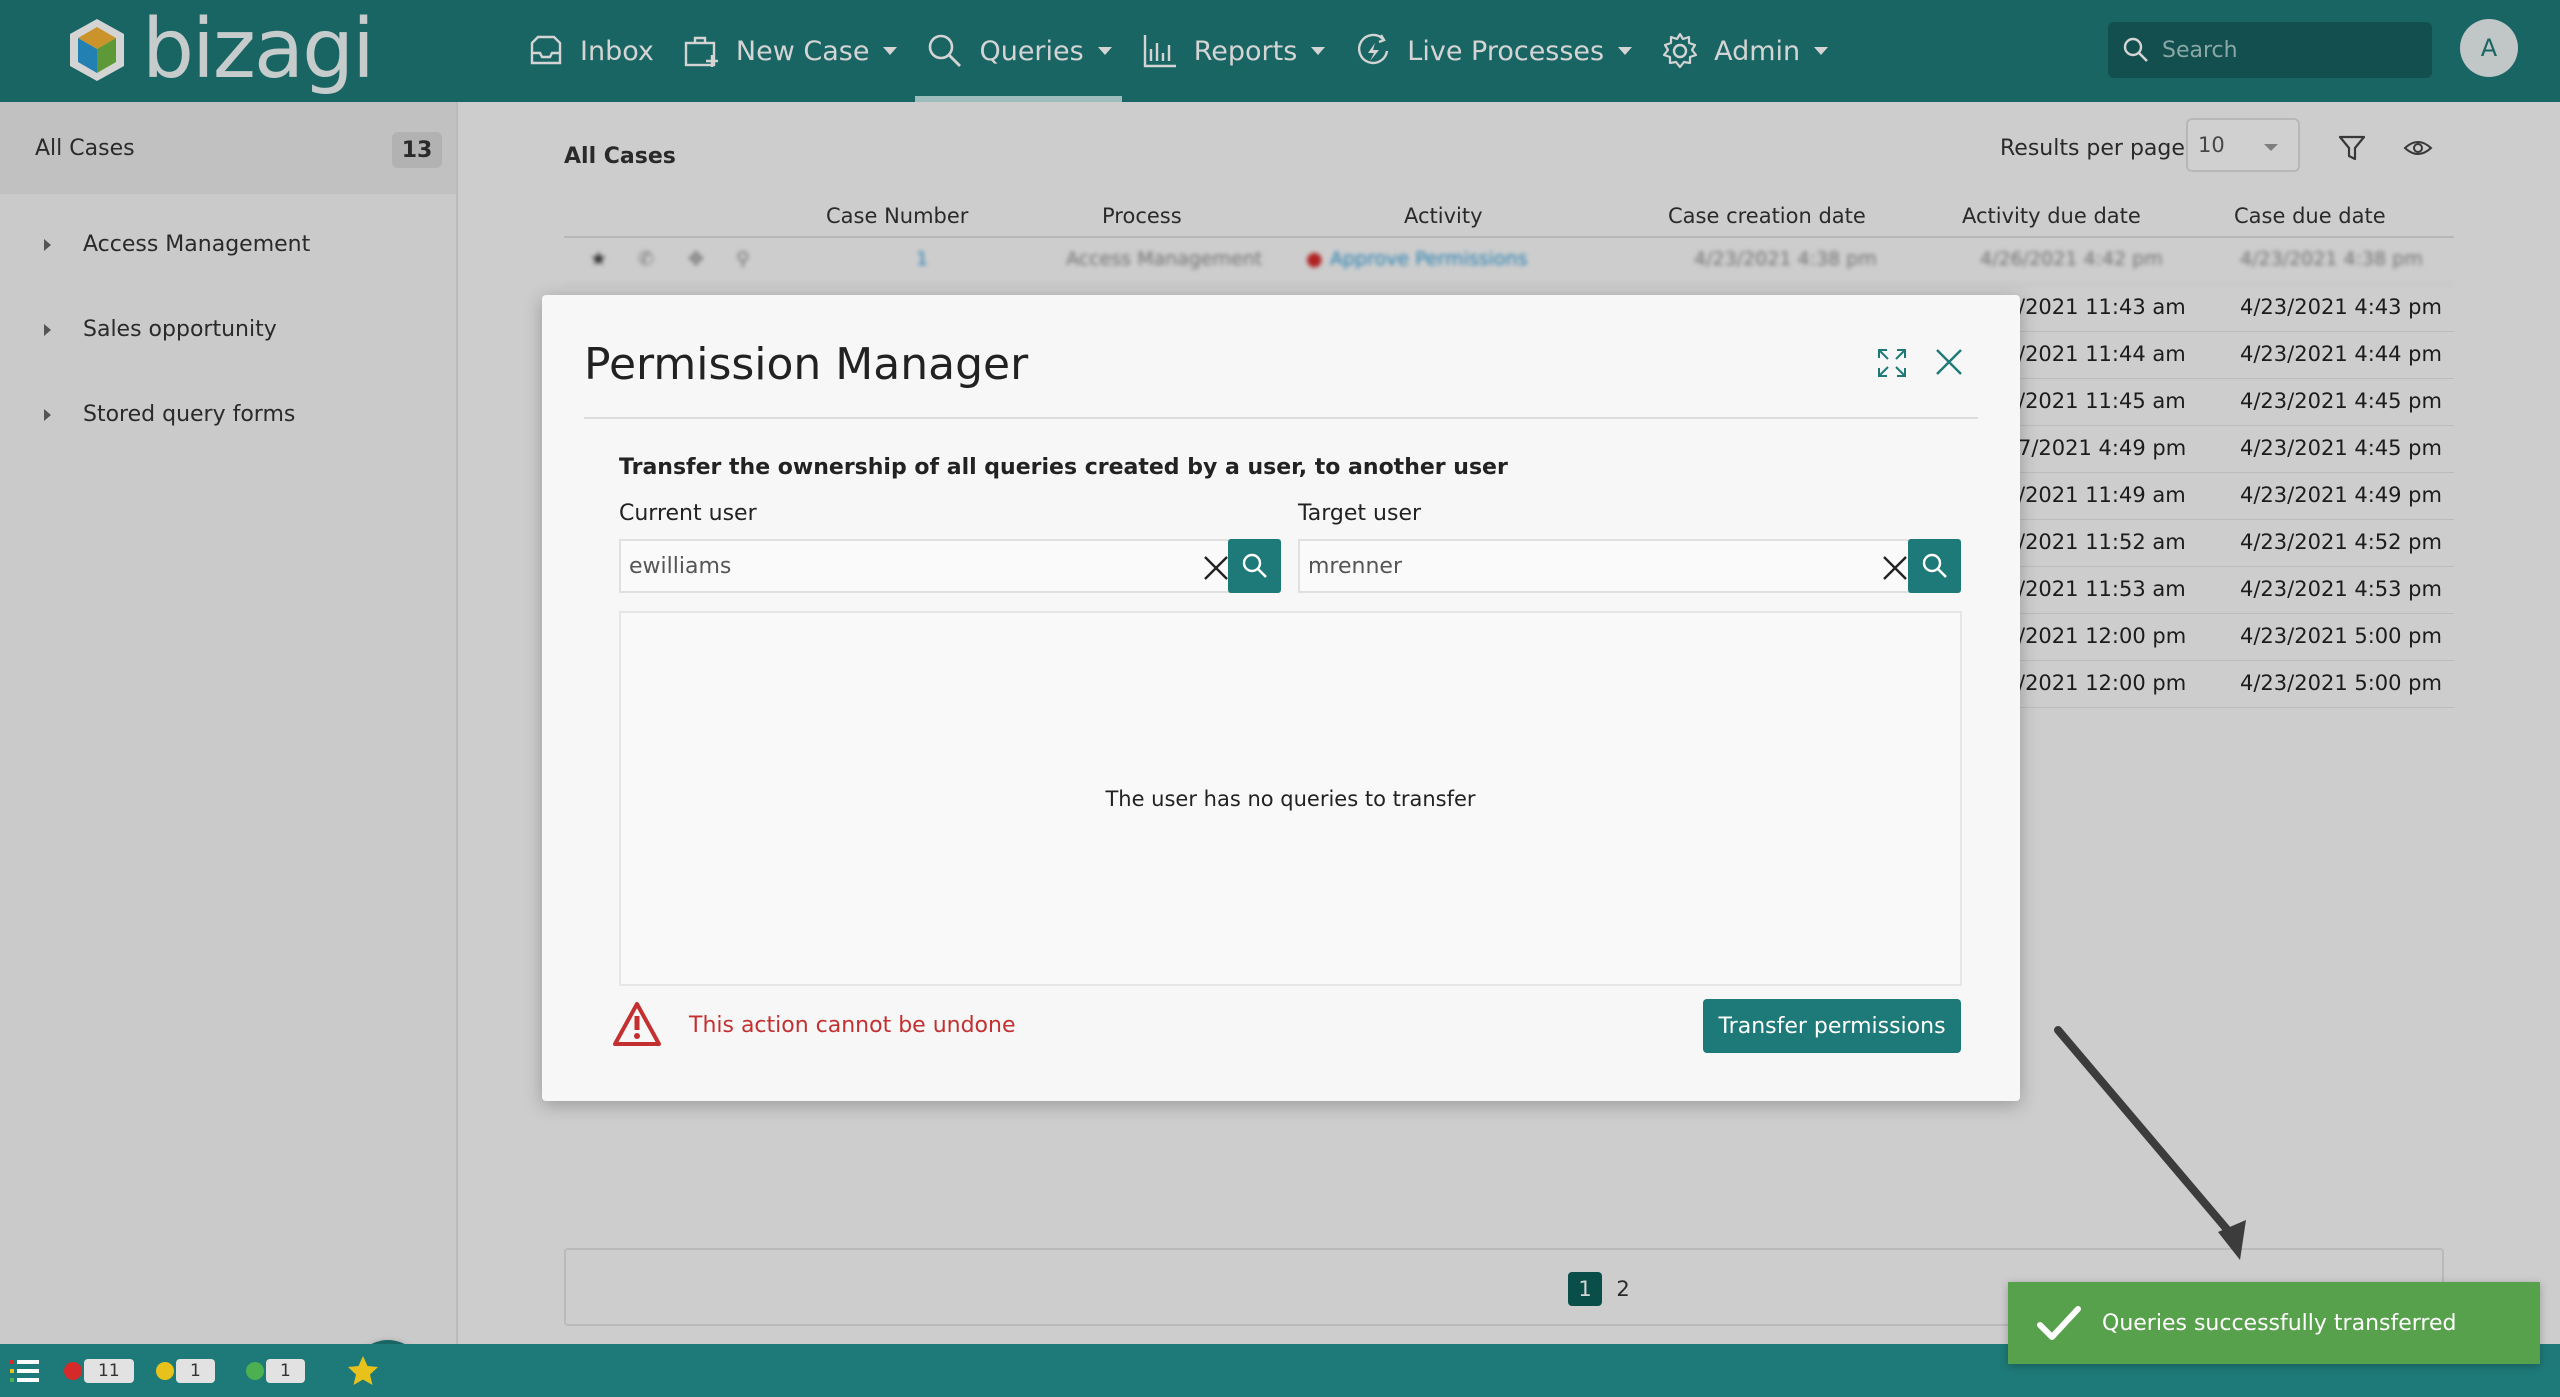 This screenshot has width=2560, height=1397. I want to click on current-user-input, so click(929, 566).